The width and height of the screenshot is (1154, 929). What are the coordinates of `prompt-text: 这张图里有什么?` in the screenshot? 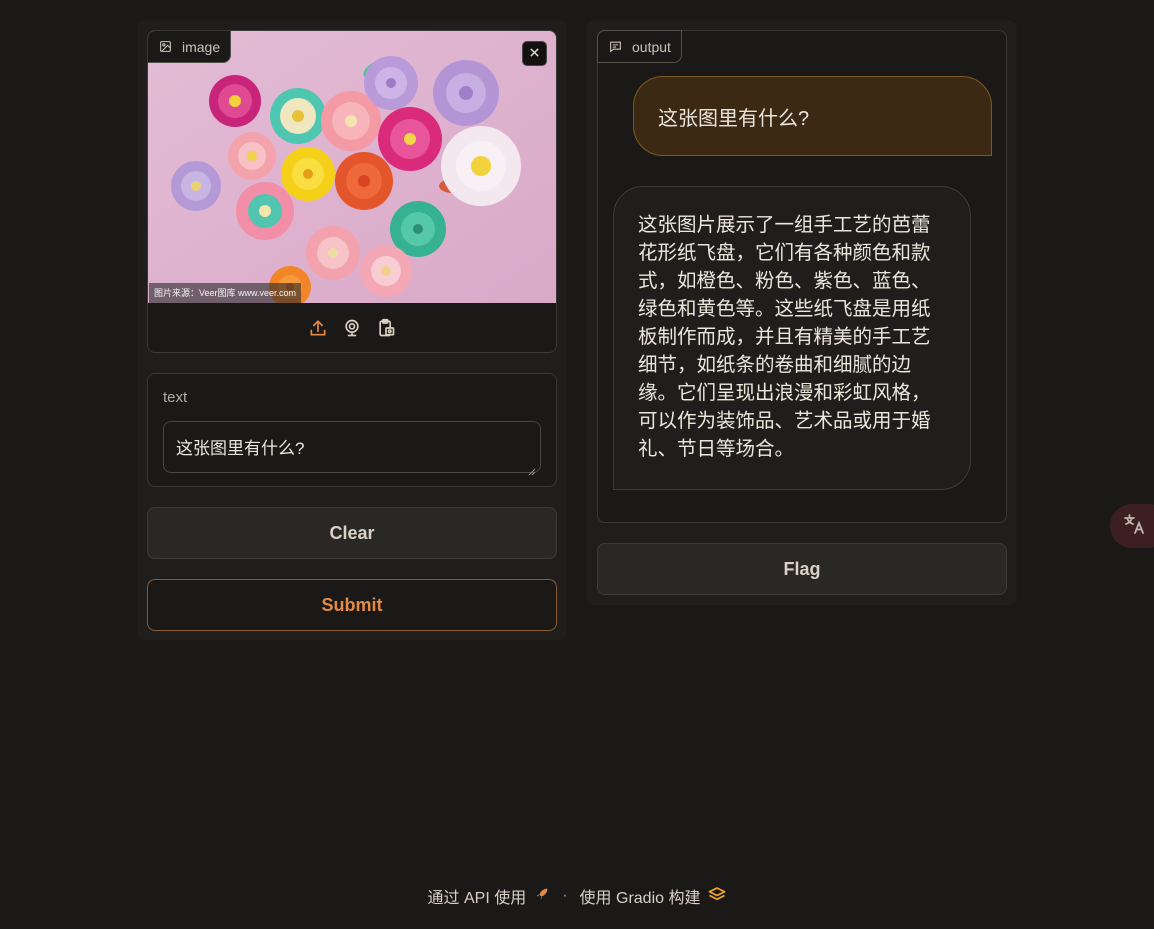 It's located at (240, 448).